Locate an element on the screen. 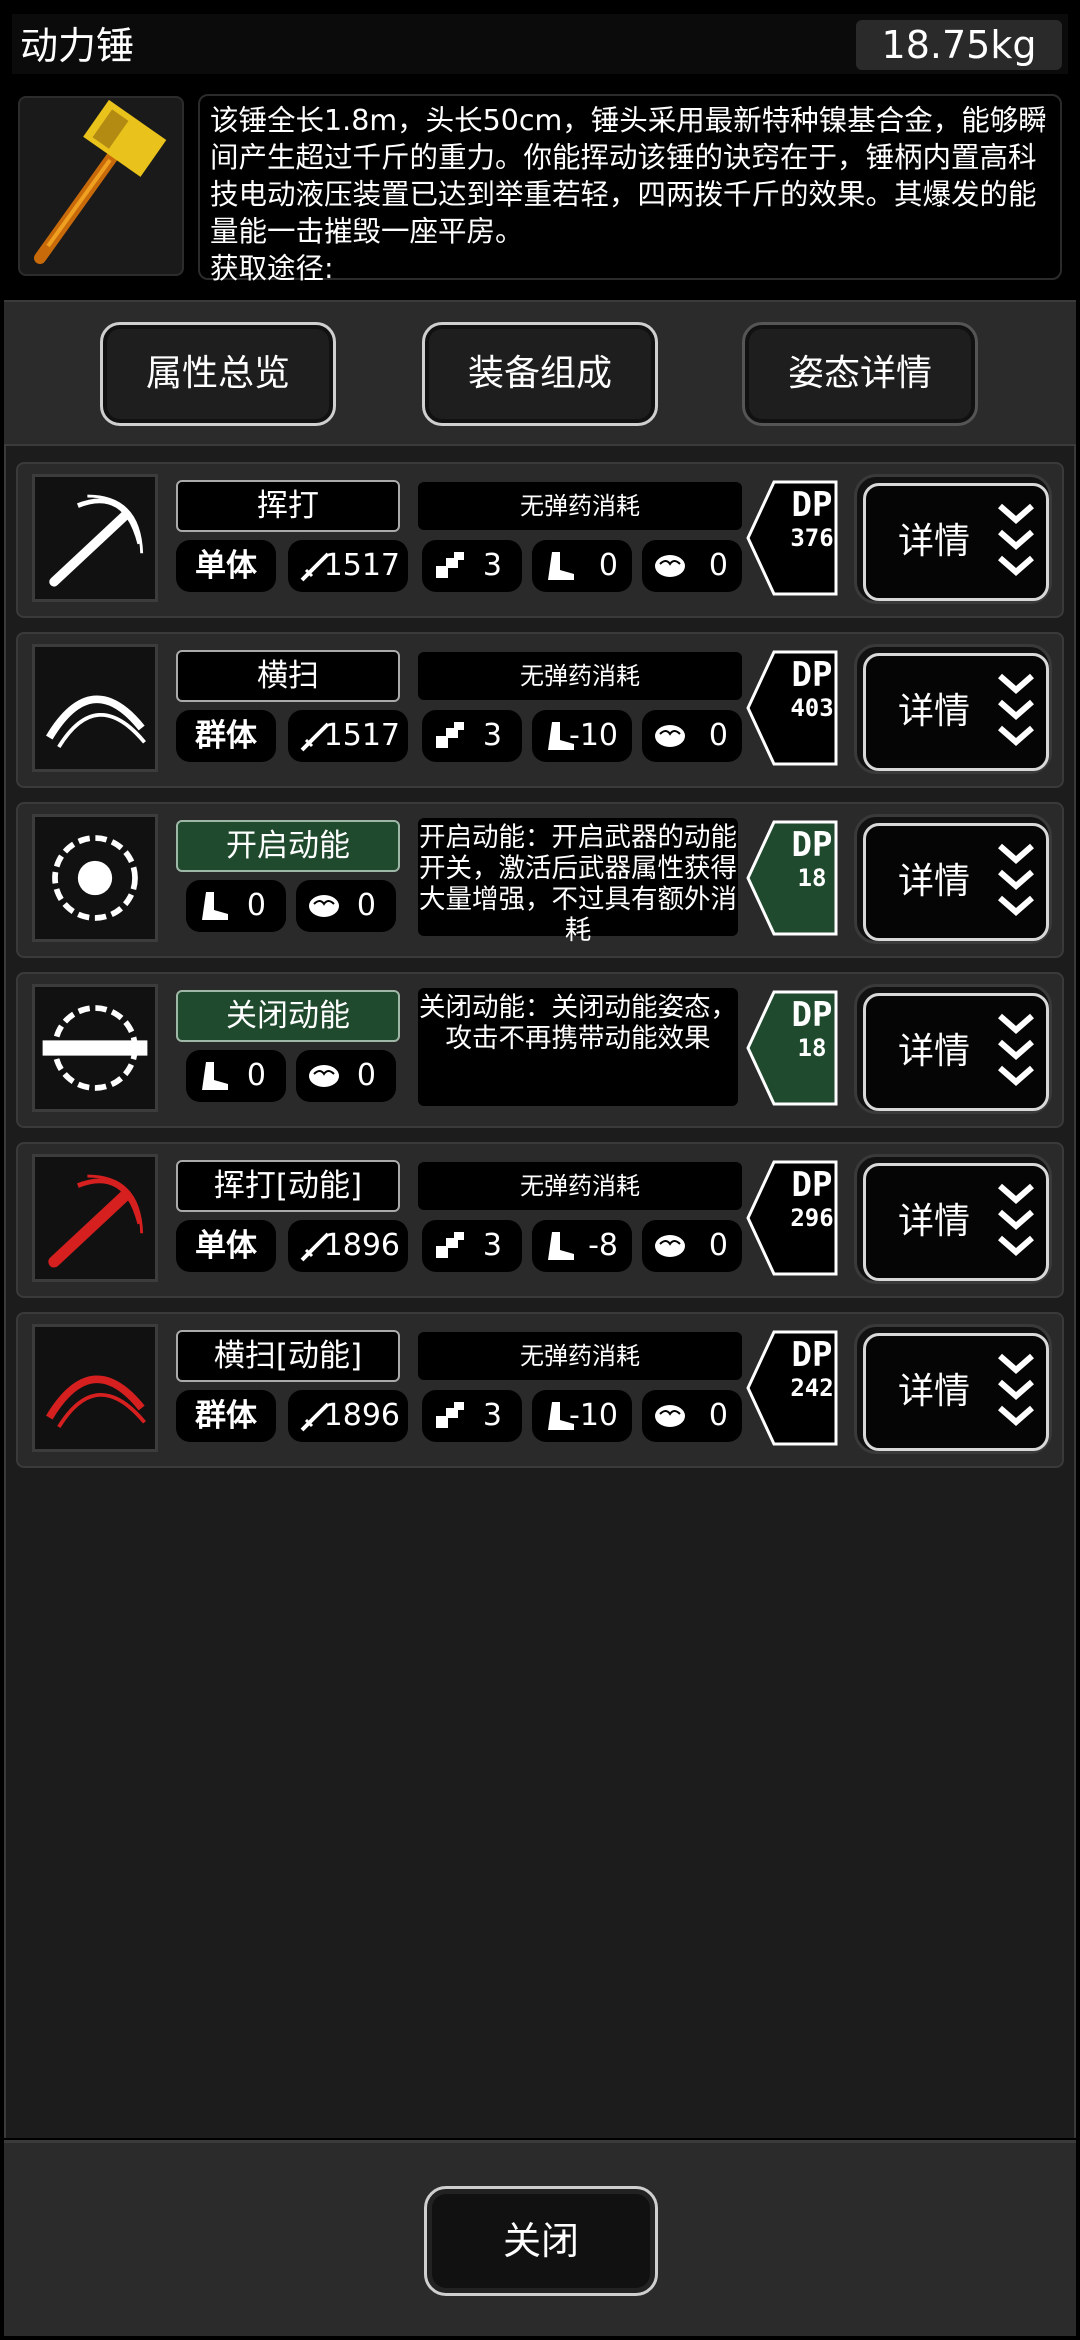 This screenshot has height=2340, width=1080. dp-value: DP 376 is located at coordinates (812, 518).